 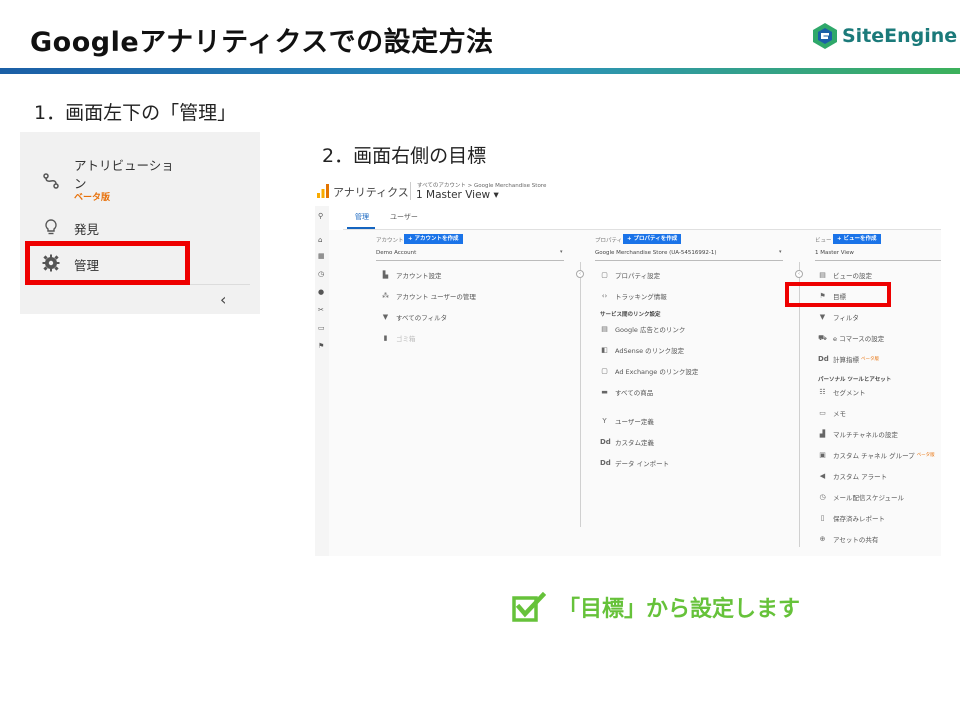 What do you see at coordinates (398, 338) in the screenshot?
I see `account-trash: ▮ ゴミ箱` at bounding box center [398, 338].